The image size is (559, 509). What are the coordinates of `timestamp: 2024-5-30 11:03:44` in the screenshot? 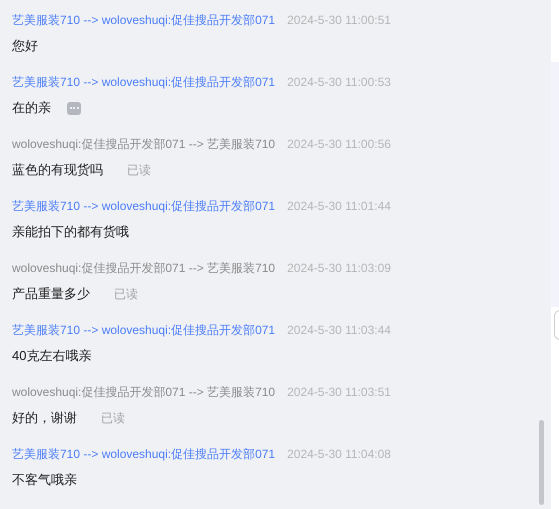 It's located at (339, 330).